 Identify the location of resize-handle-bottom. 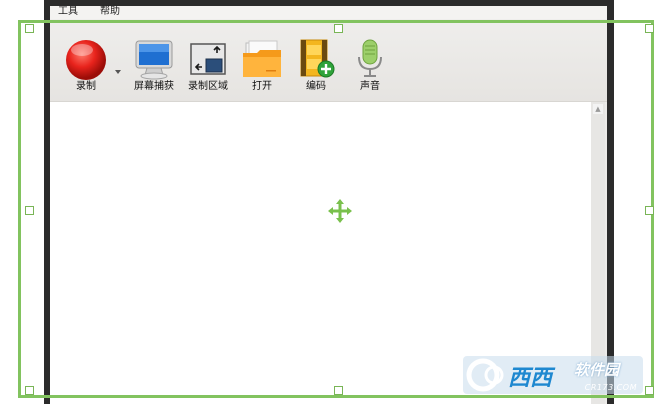
(338, 390).